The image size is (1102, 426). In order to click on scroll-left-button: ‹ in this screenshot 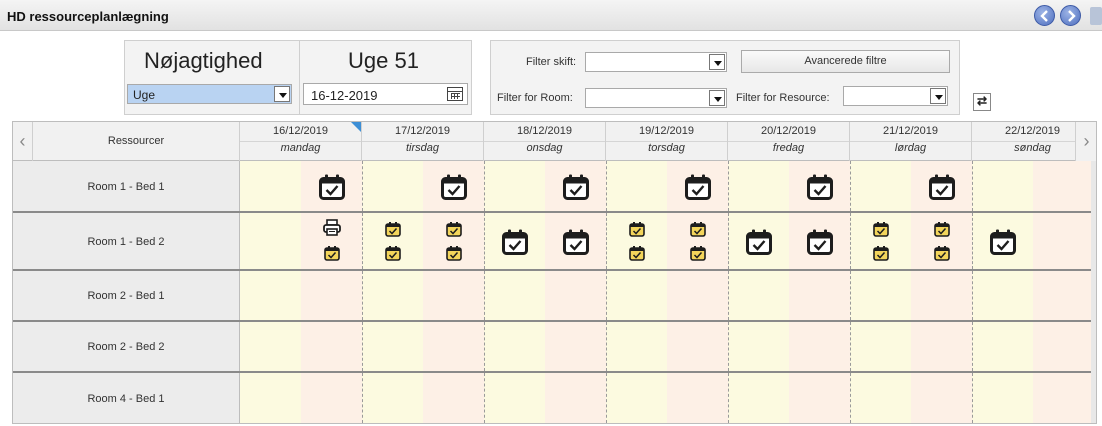, I will do `click(23, 141)`.